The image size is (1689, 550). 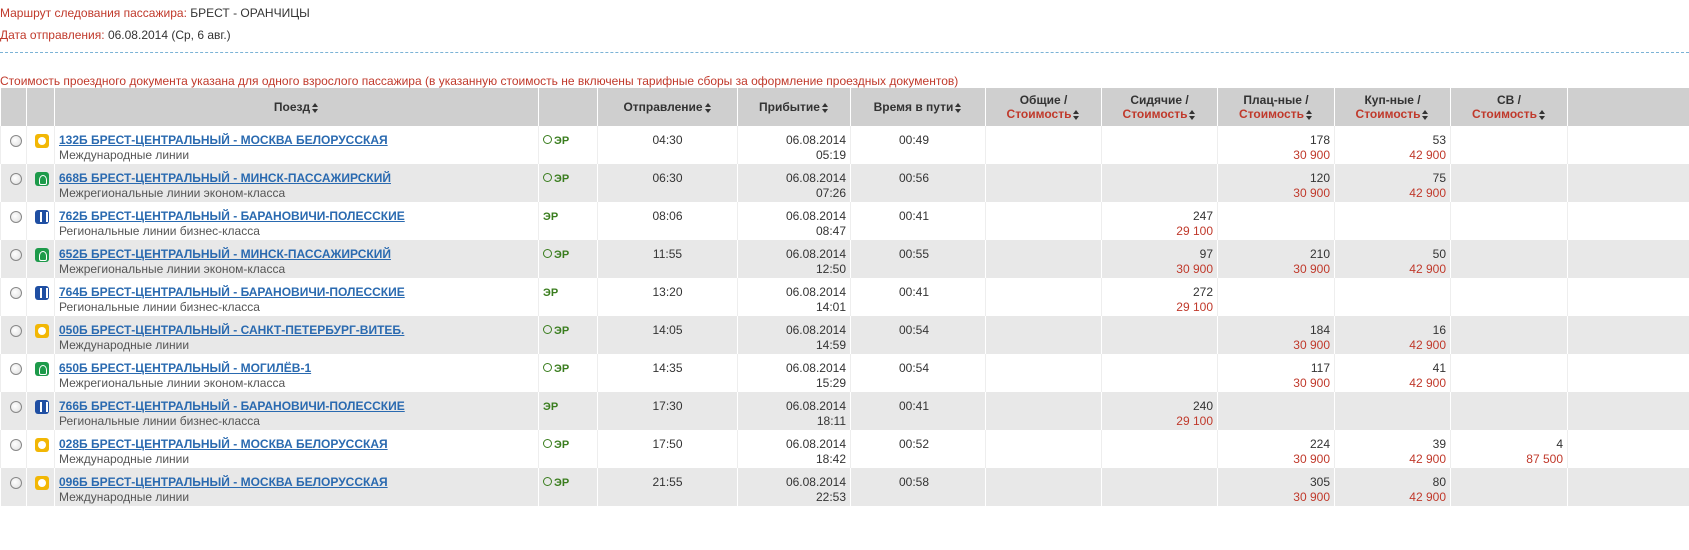 I want to click on header-extra, so click(x=1628, y=107).